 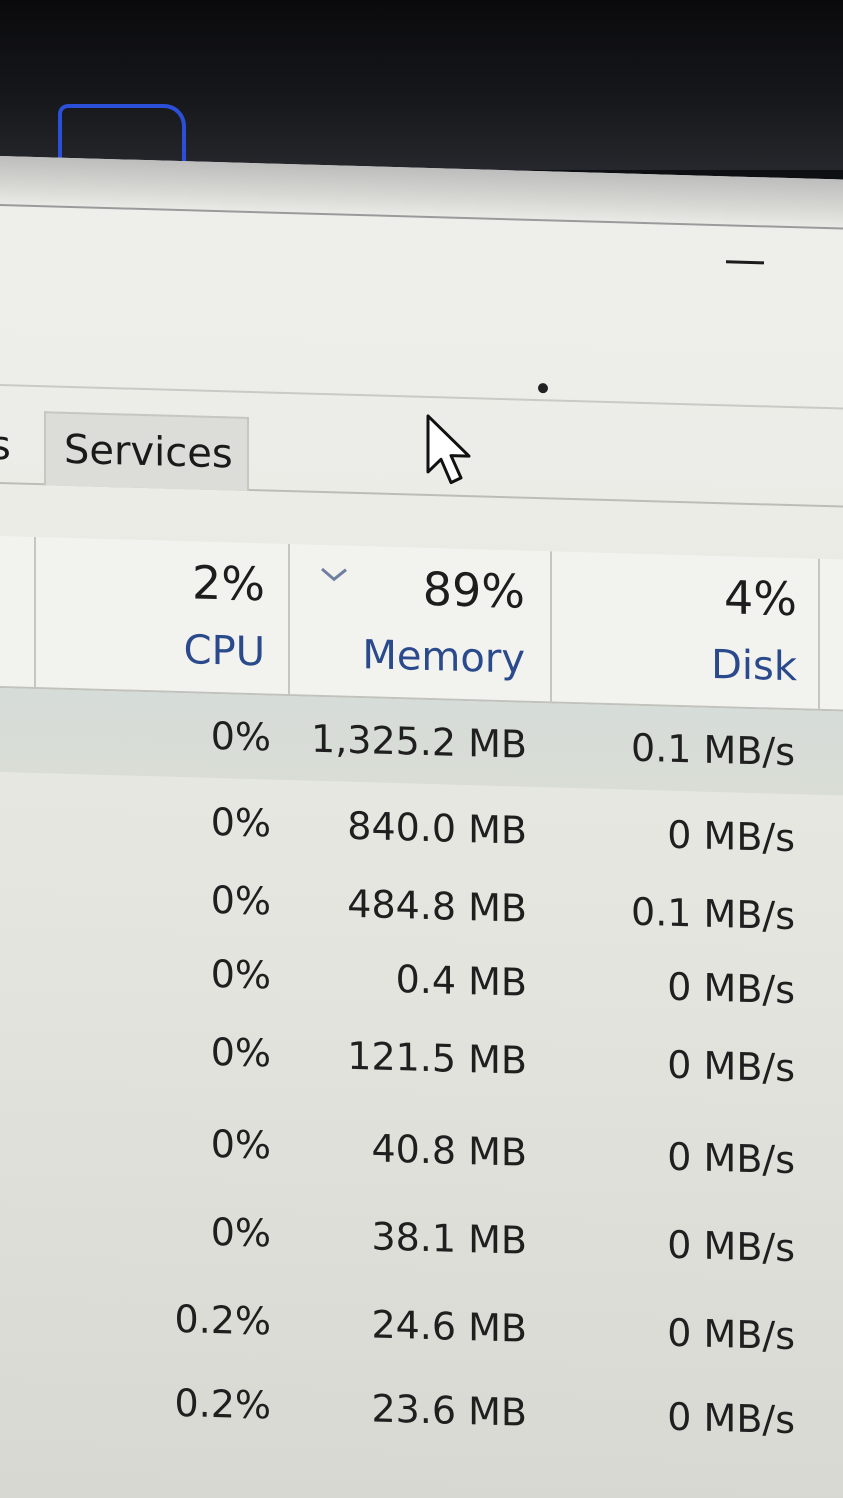 I want to click on tab-partial: s, so click(x=5, y=446).